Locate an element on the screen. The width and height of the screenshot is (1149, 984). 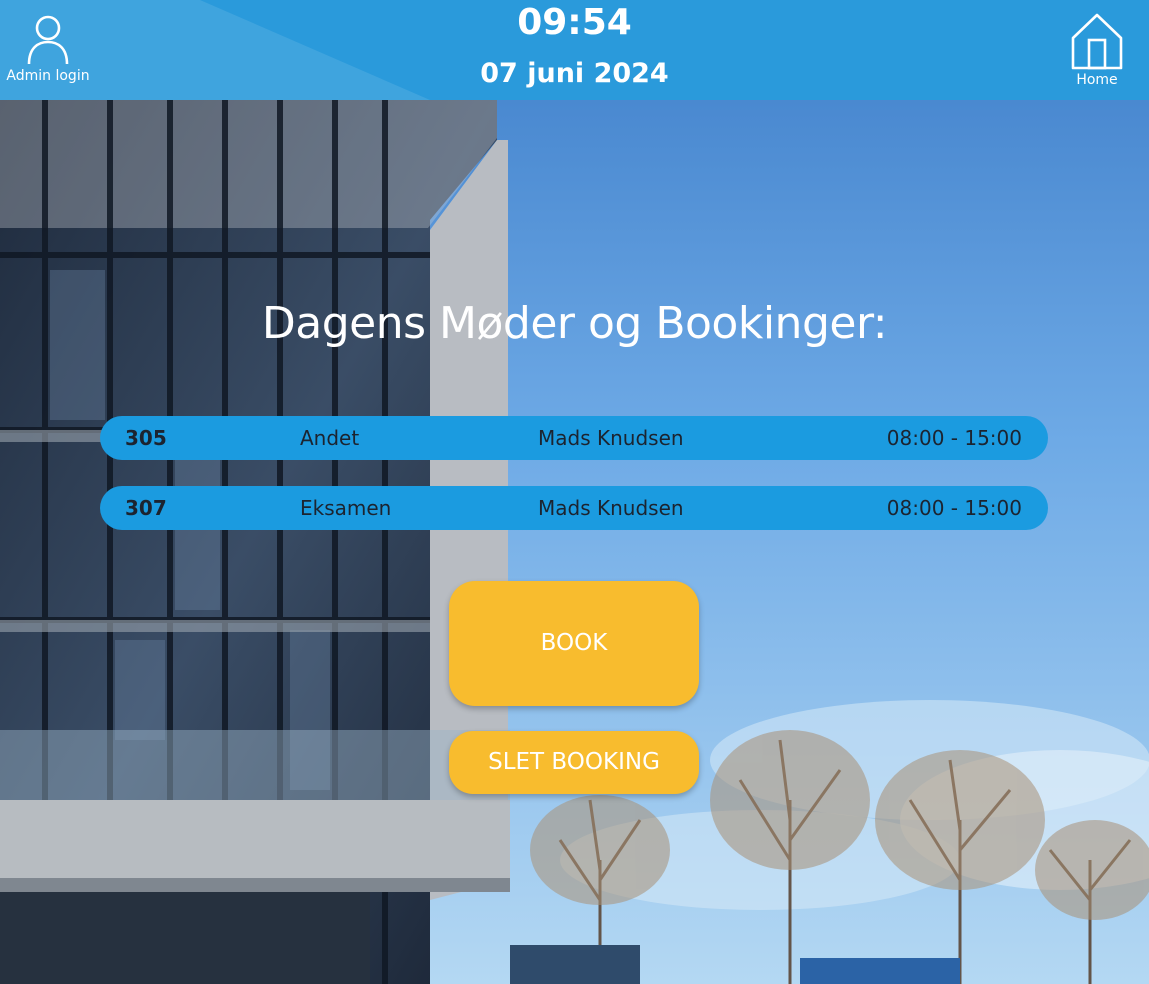
book-button: BOOK is located at coordinates (574, 643).